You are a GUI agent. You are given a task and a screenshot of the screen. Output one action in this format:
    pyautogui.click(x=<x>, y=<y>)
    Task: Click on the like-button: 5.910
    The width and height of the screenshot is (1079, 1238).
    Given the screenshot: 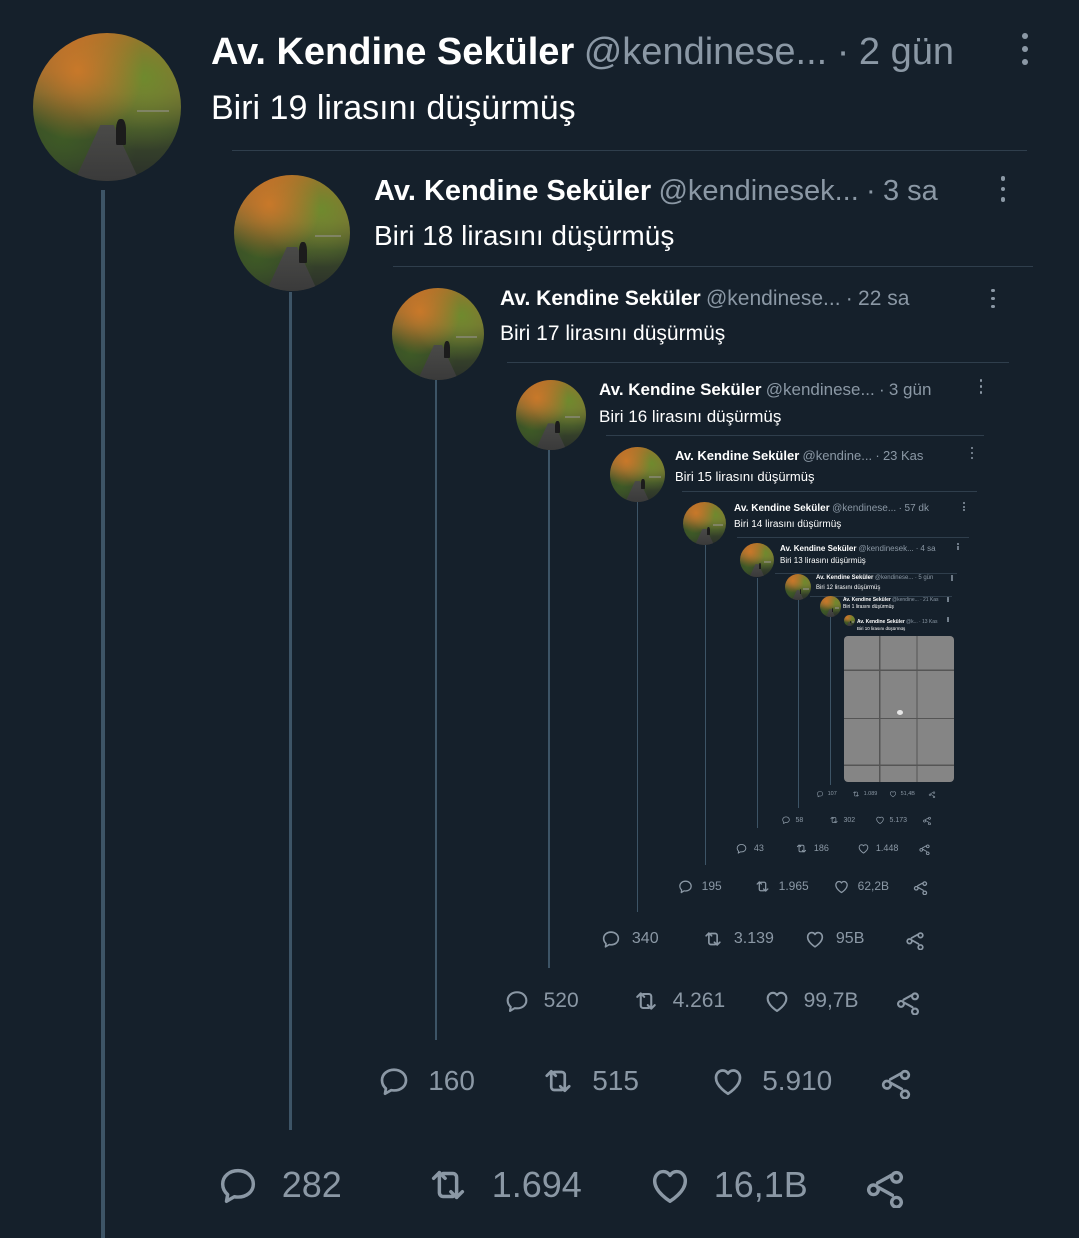 What is the action you would take?
    pyautogui.click(x=771, y=1081)
    